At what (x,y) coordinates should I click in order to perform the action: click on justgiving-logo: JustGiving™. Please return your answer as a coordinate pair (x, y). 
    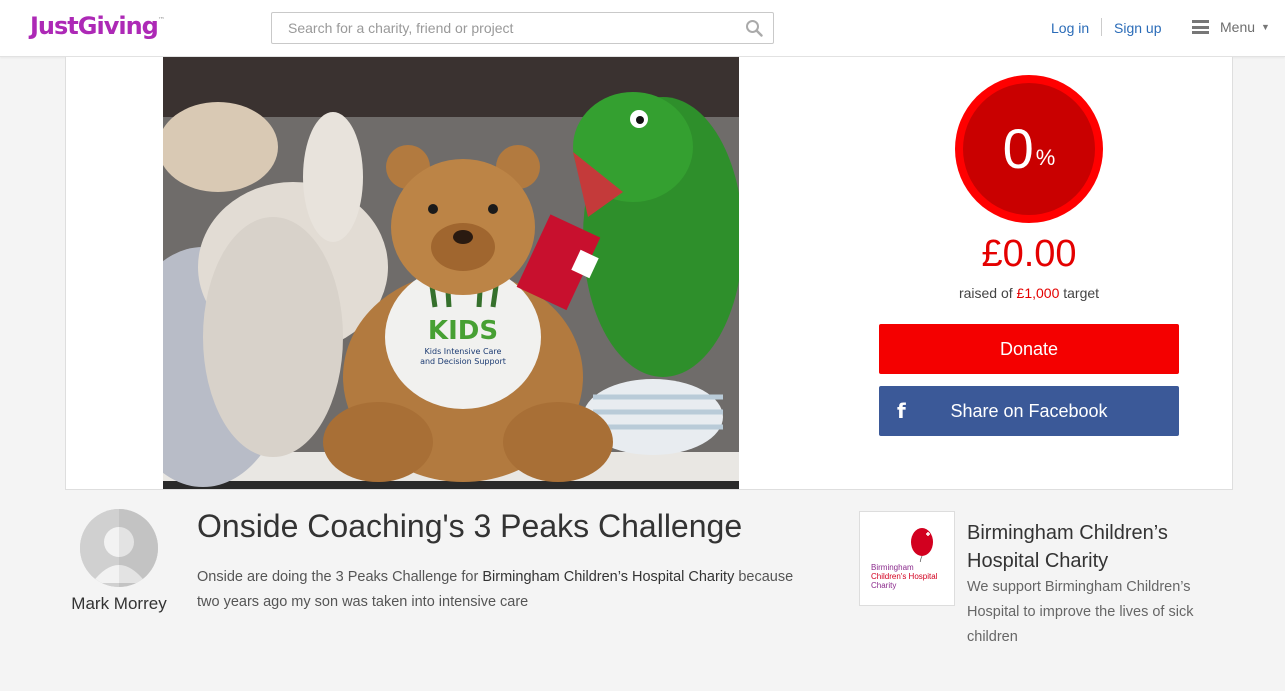
    Looking at the image, I should click on (97, 26).